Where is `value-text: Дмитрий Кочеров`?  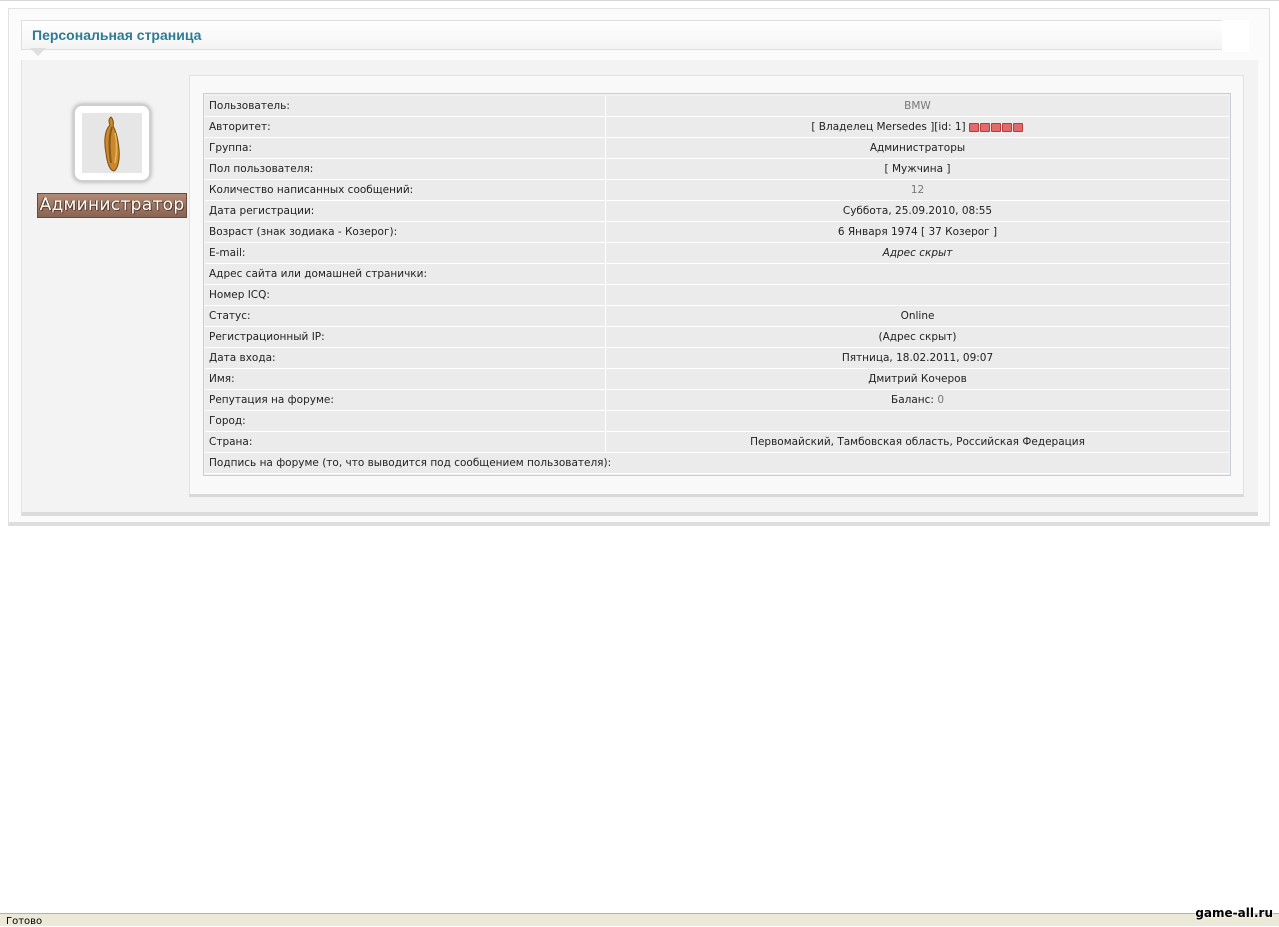 value-text: Дмитрий Кочеров is located at coordinates (917, 379).